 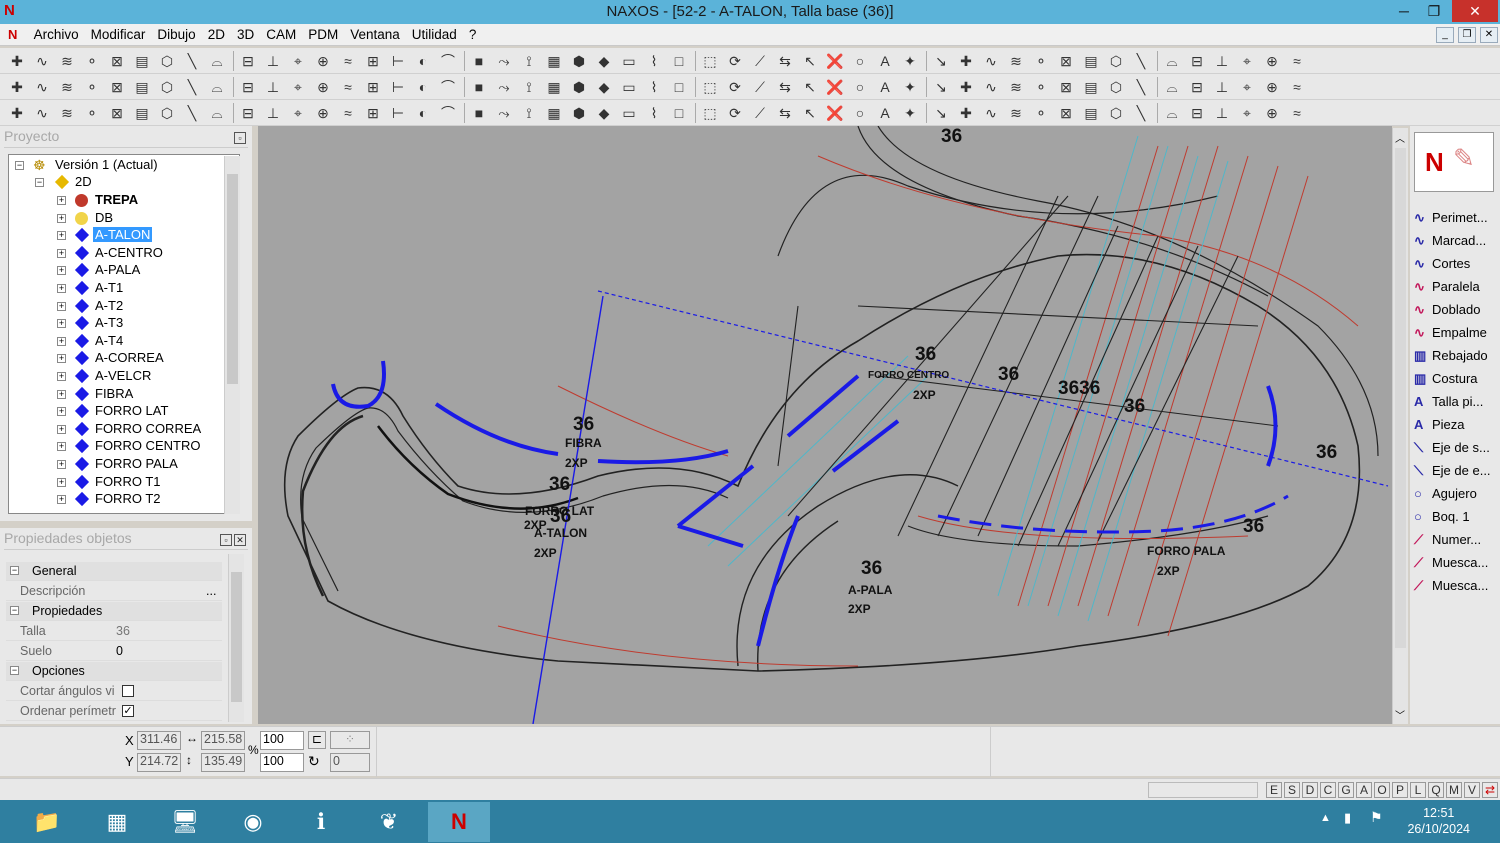 What do you see at coordinates (323, 61) in the screenshot?
I see `tool-13-icon: ⊕` at bounding box center [323, 61].